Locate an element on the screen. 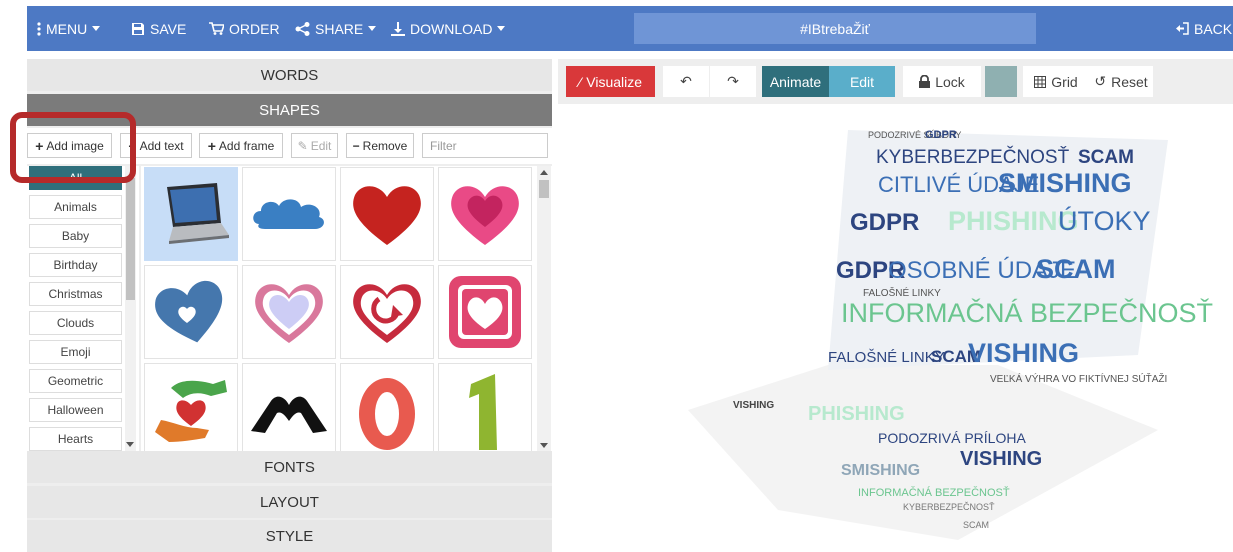 The height and width of the screenshot is (552, 1233). hands-heart-icon is located at coordinates (191, 411).